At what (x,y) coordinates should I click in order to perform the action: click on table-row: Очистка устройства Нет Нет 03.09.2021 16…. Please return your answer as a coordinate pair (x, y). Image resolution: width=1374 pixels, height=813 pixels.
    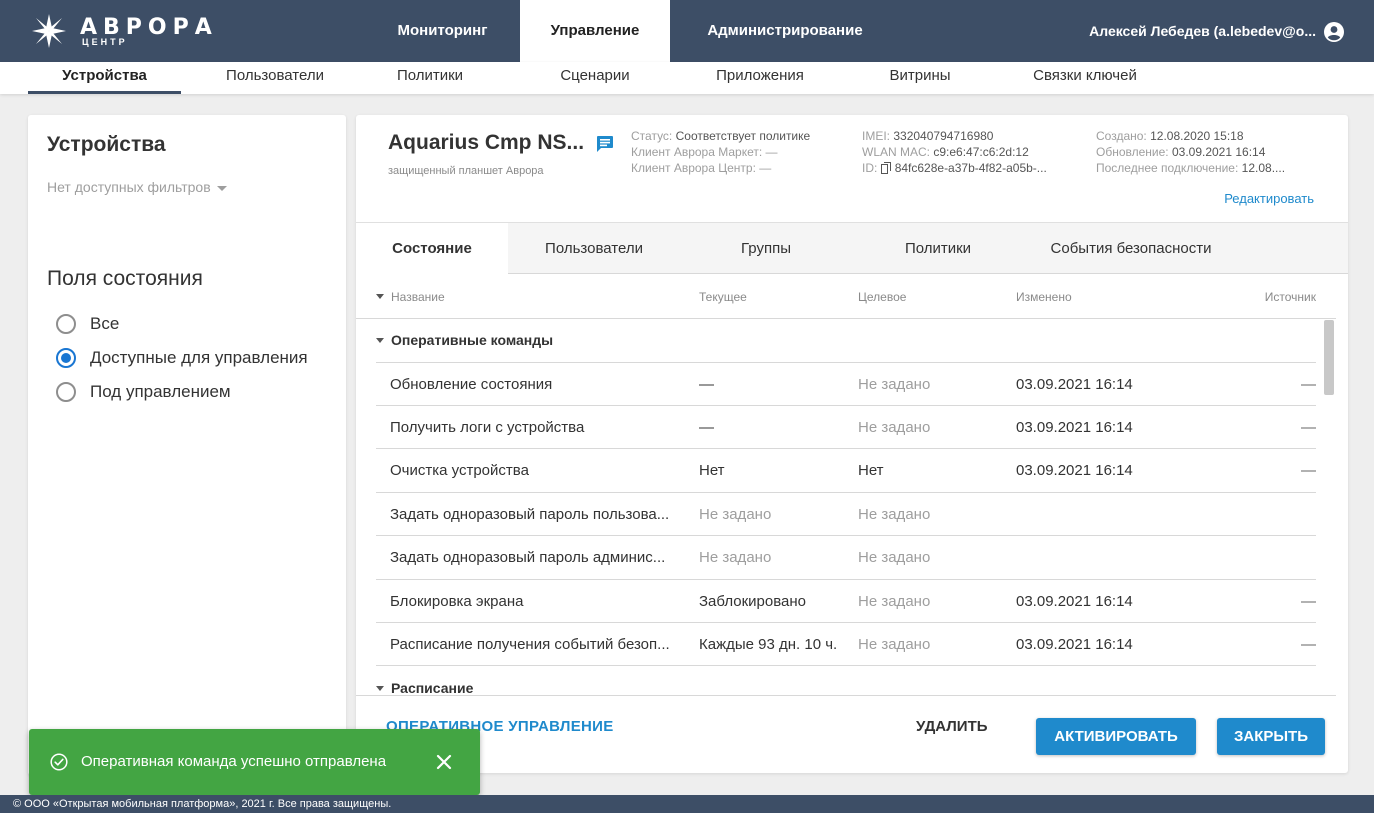
    Looking at the image, I should click on (846, 470).